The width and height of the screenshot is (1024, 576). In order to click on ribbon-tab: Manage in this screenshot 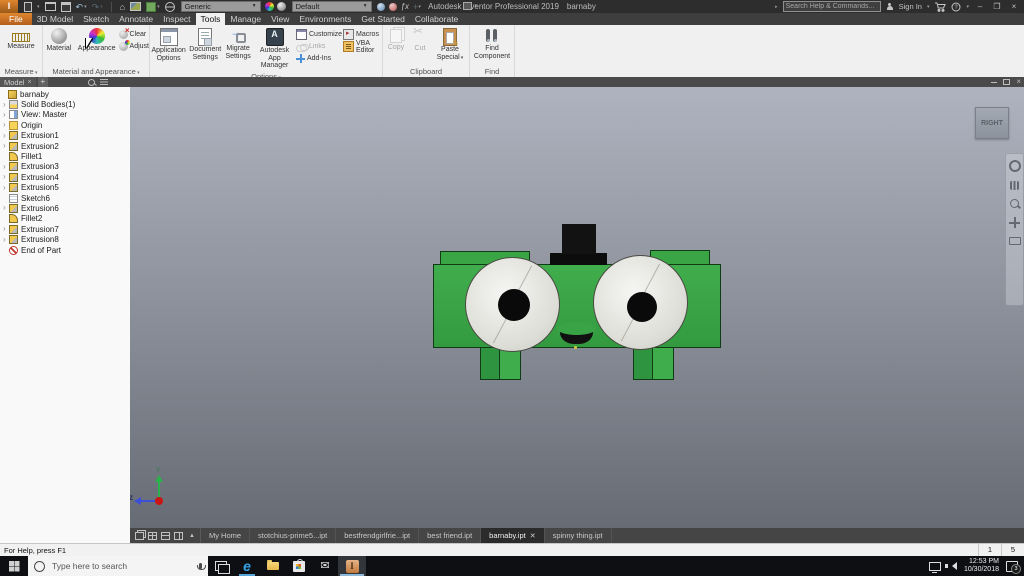, I will do `click(245, 19)`.